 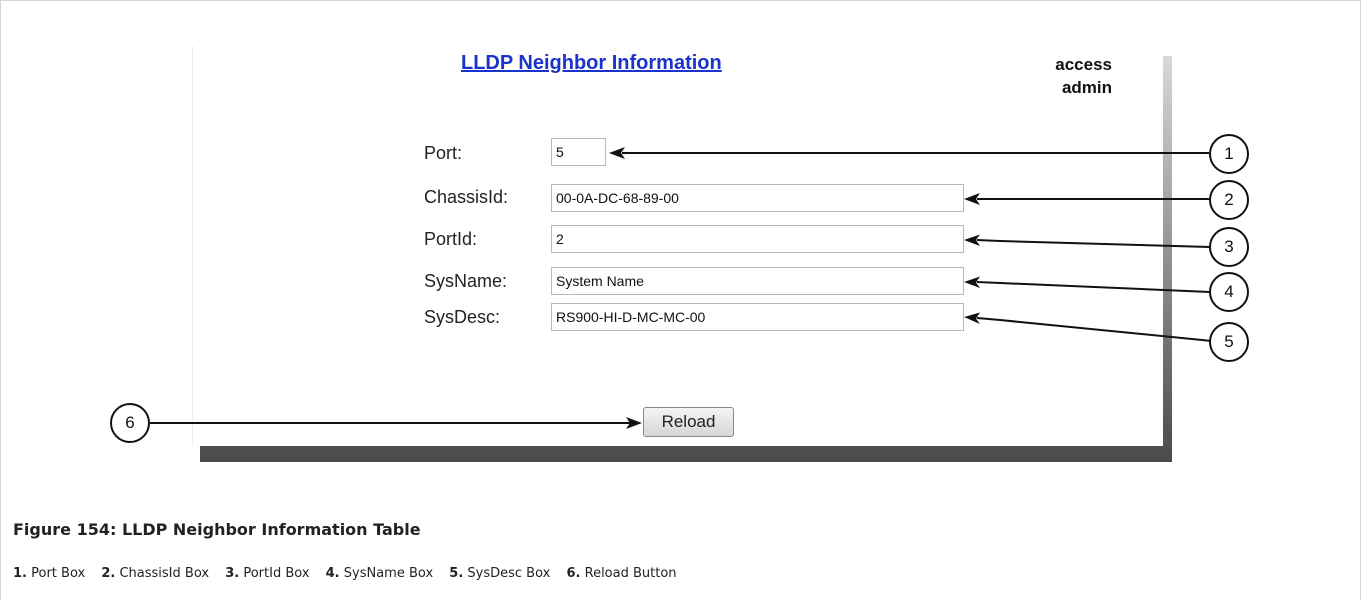 What do you see at coordinates (49, 573) in the screenshot?
I see `legend-item: 1. Port Box` at bounding box center [49, 573].